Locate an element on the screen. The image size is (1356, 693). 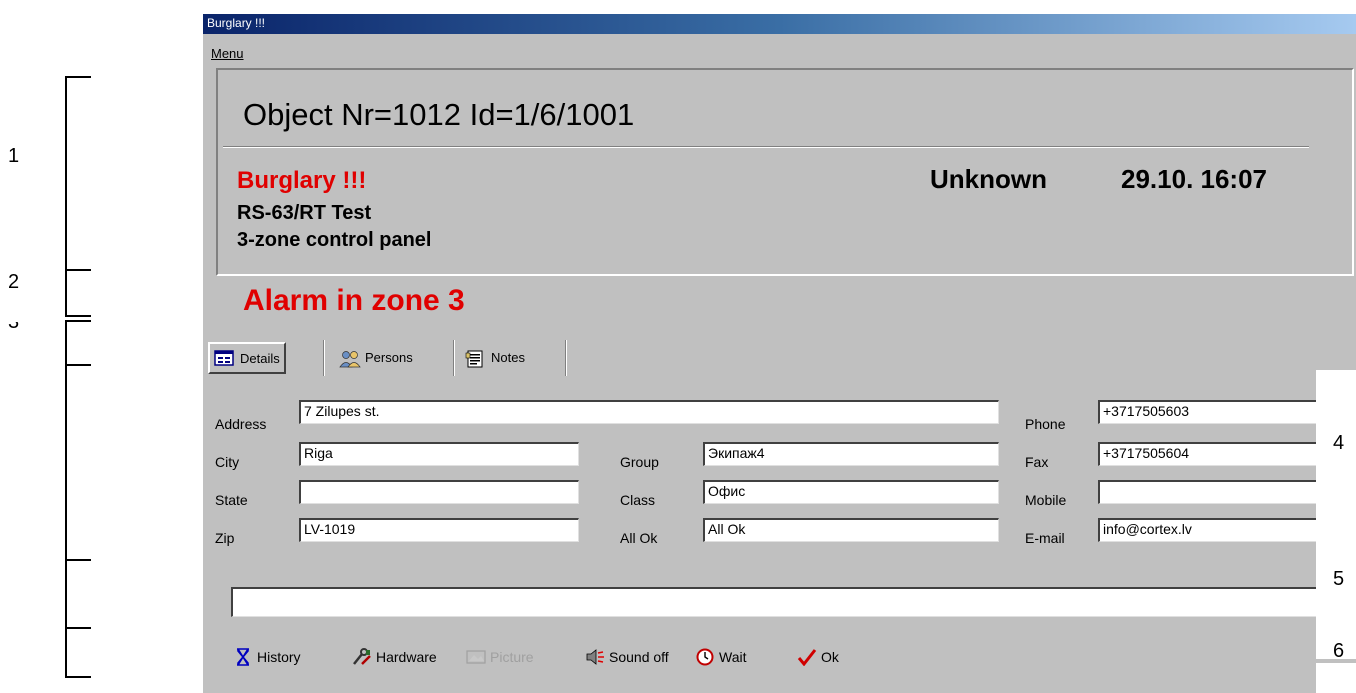
sound-off-button: Sound off is located at coordinates (627, 657).